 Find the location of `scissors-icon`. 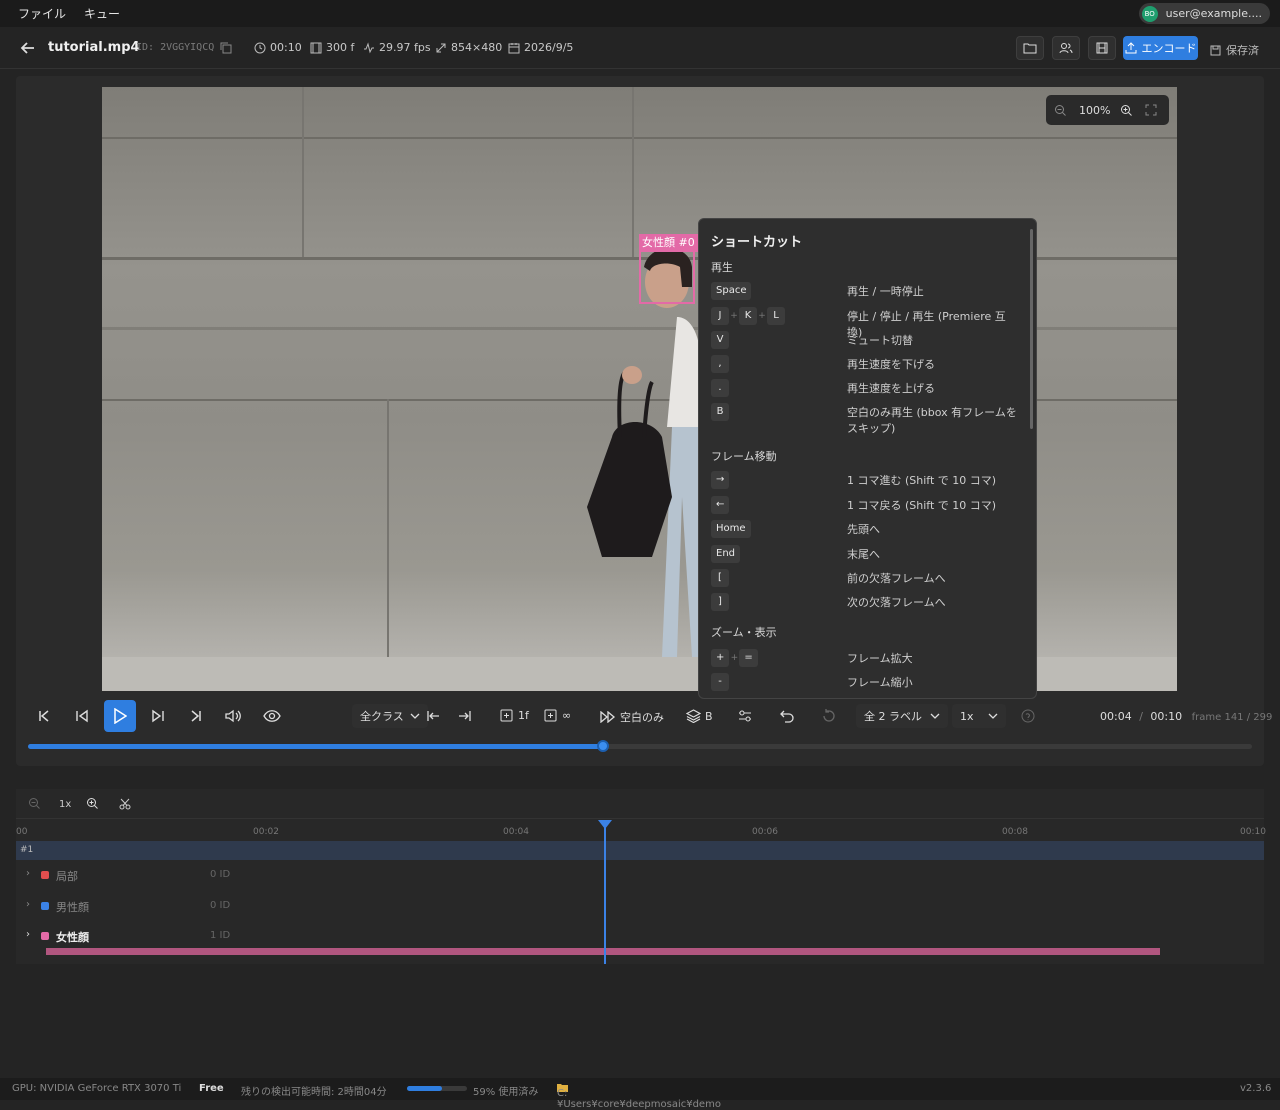

scissors-icon is located at coordinates (125, 804).